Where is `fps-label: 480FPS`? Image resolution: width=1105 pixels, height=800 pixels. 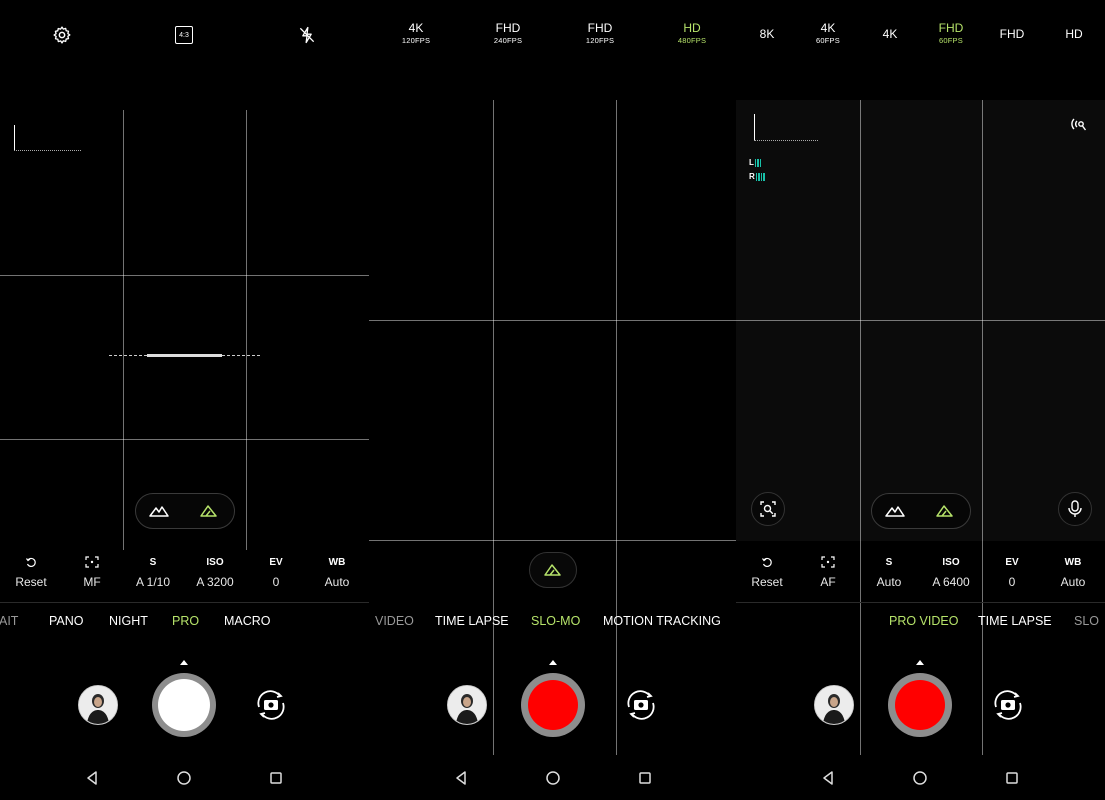
fps-label: 480FPS is located at coordinates (692, 40).